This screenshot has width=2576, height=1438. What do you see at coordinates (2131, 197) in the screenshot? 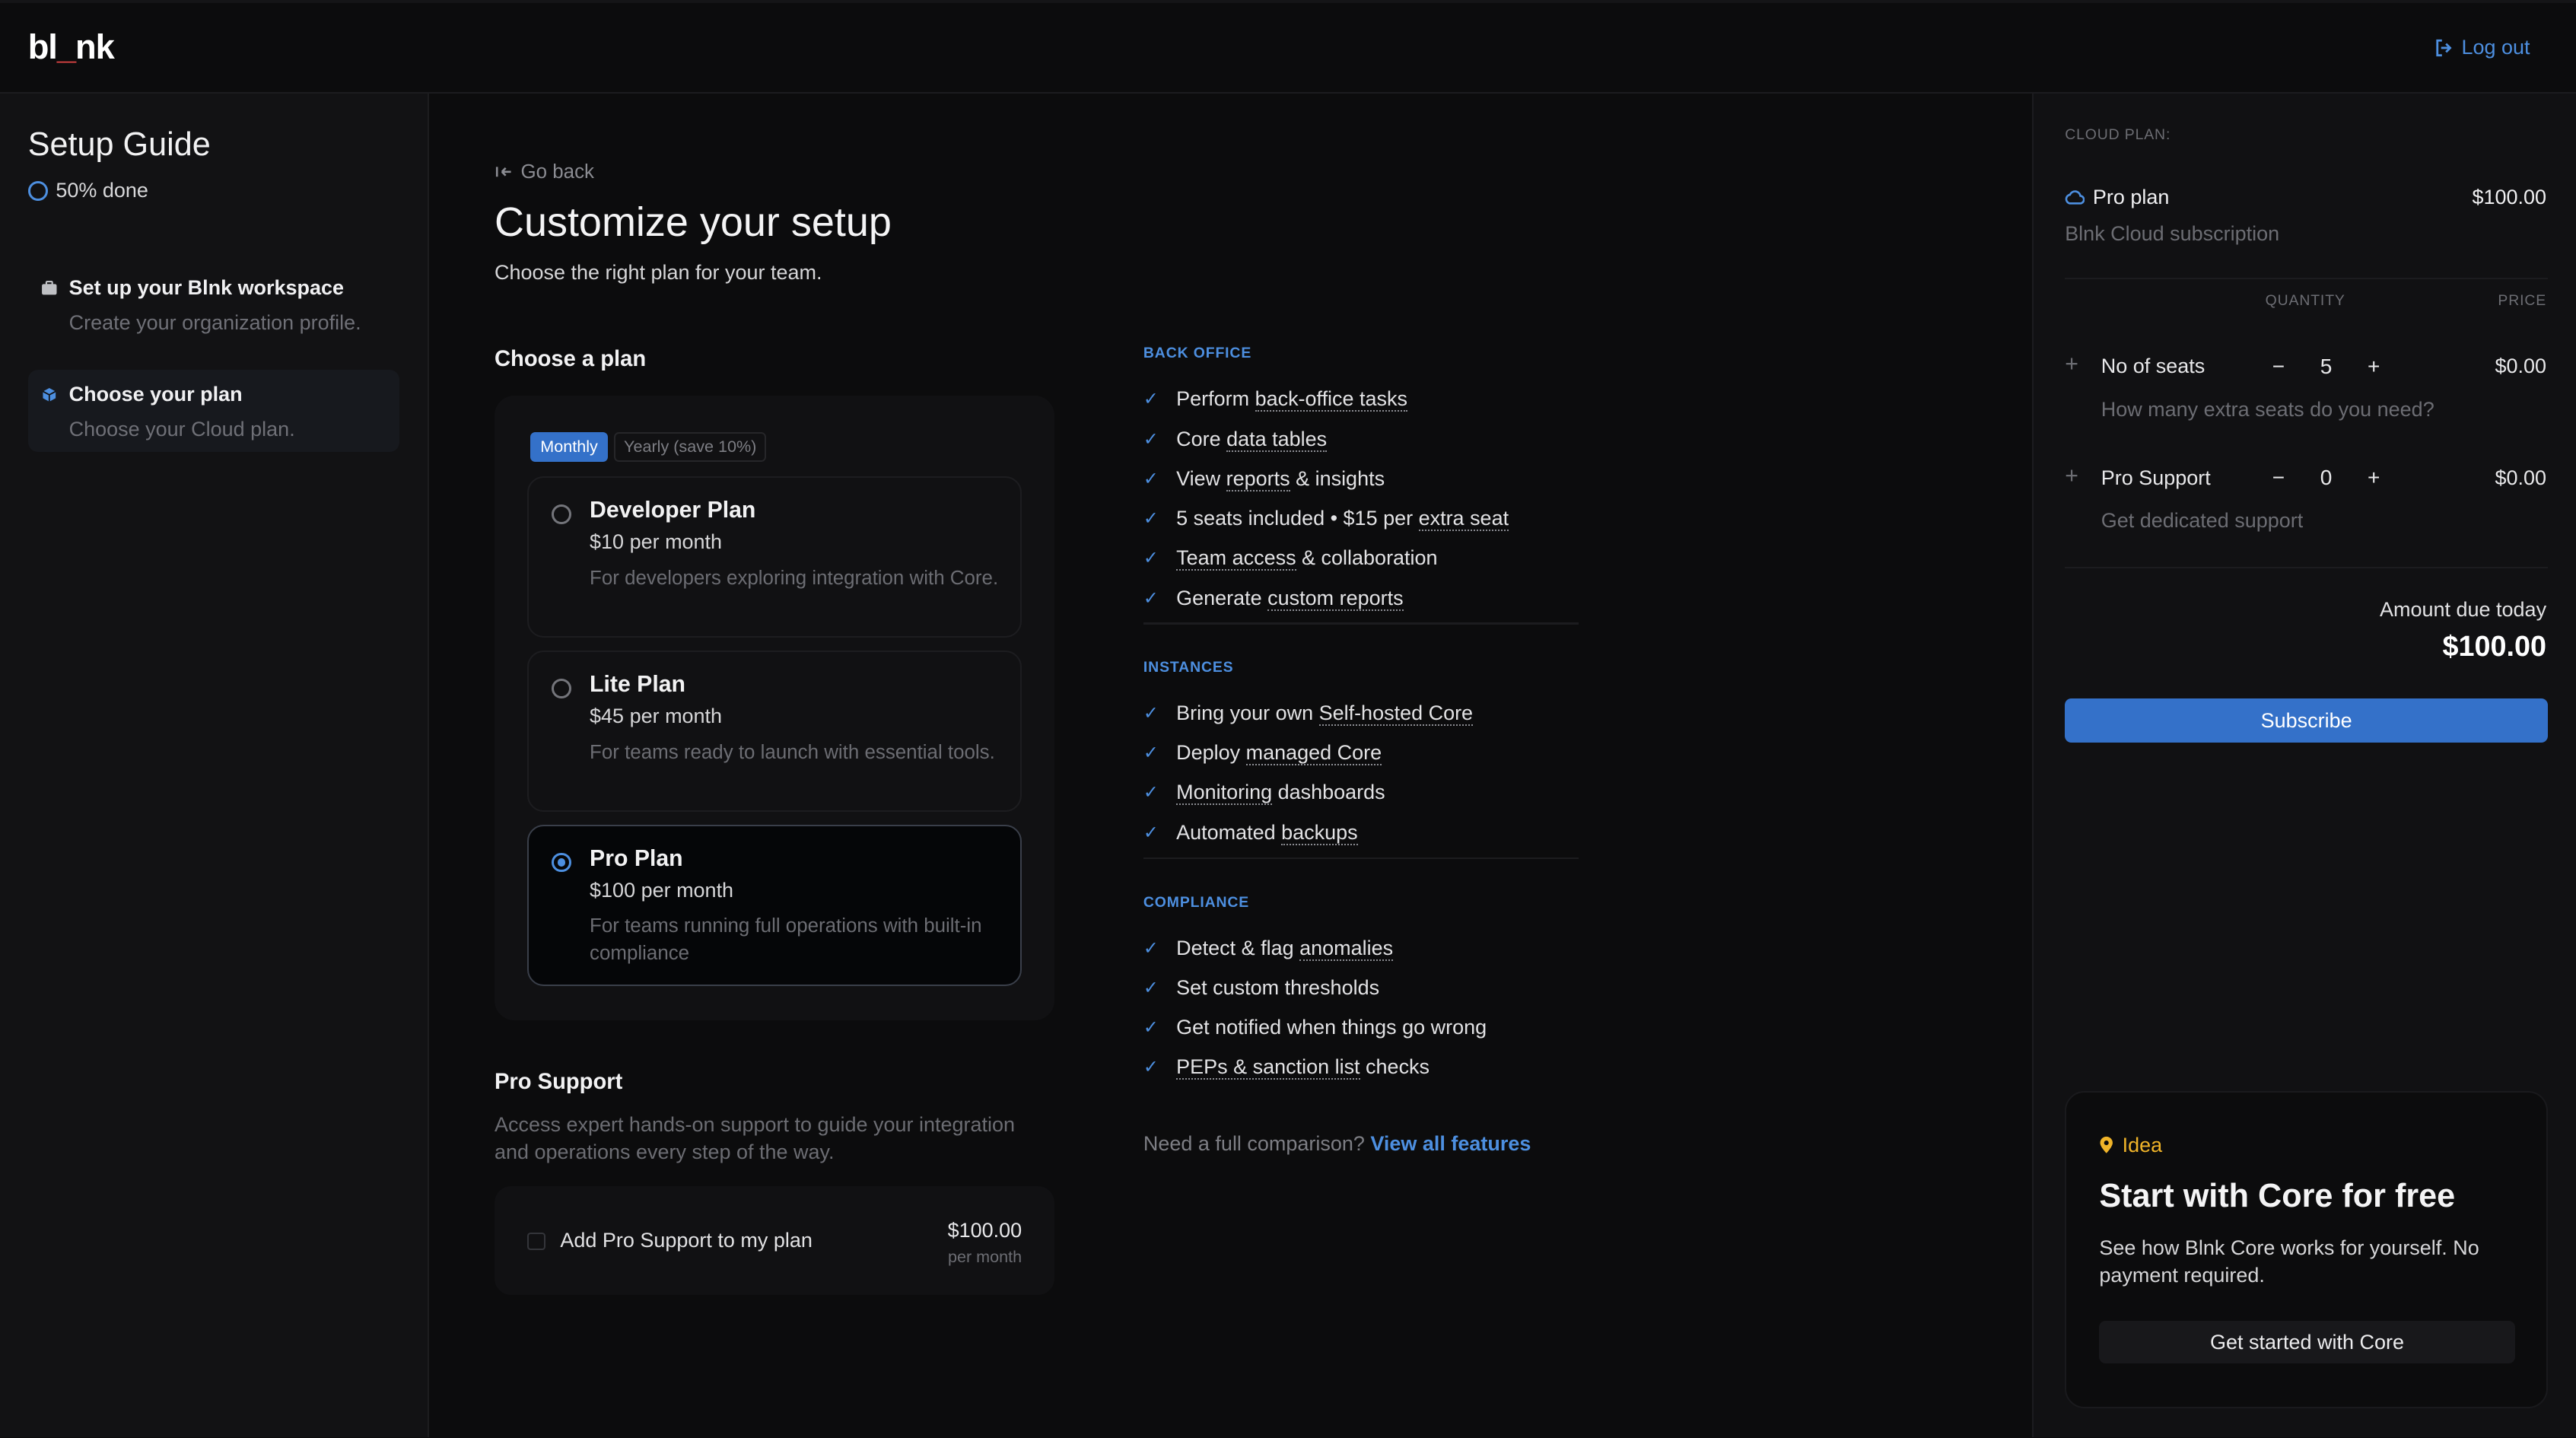
I see `selected-plan-name: Pro plan` at bounding box center [2131, 197].